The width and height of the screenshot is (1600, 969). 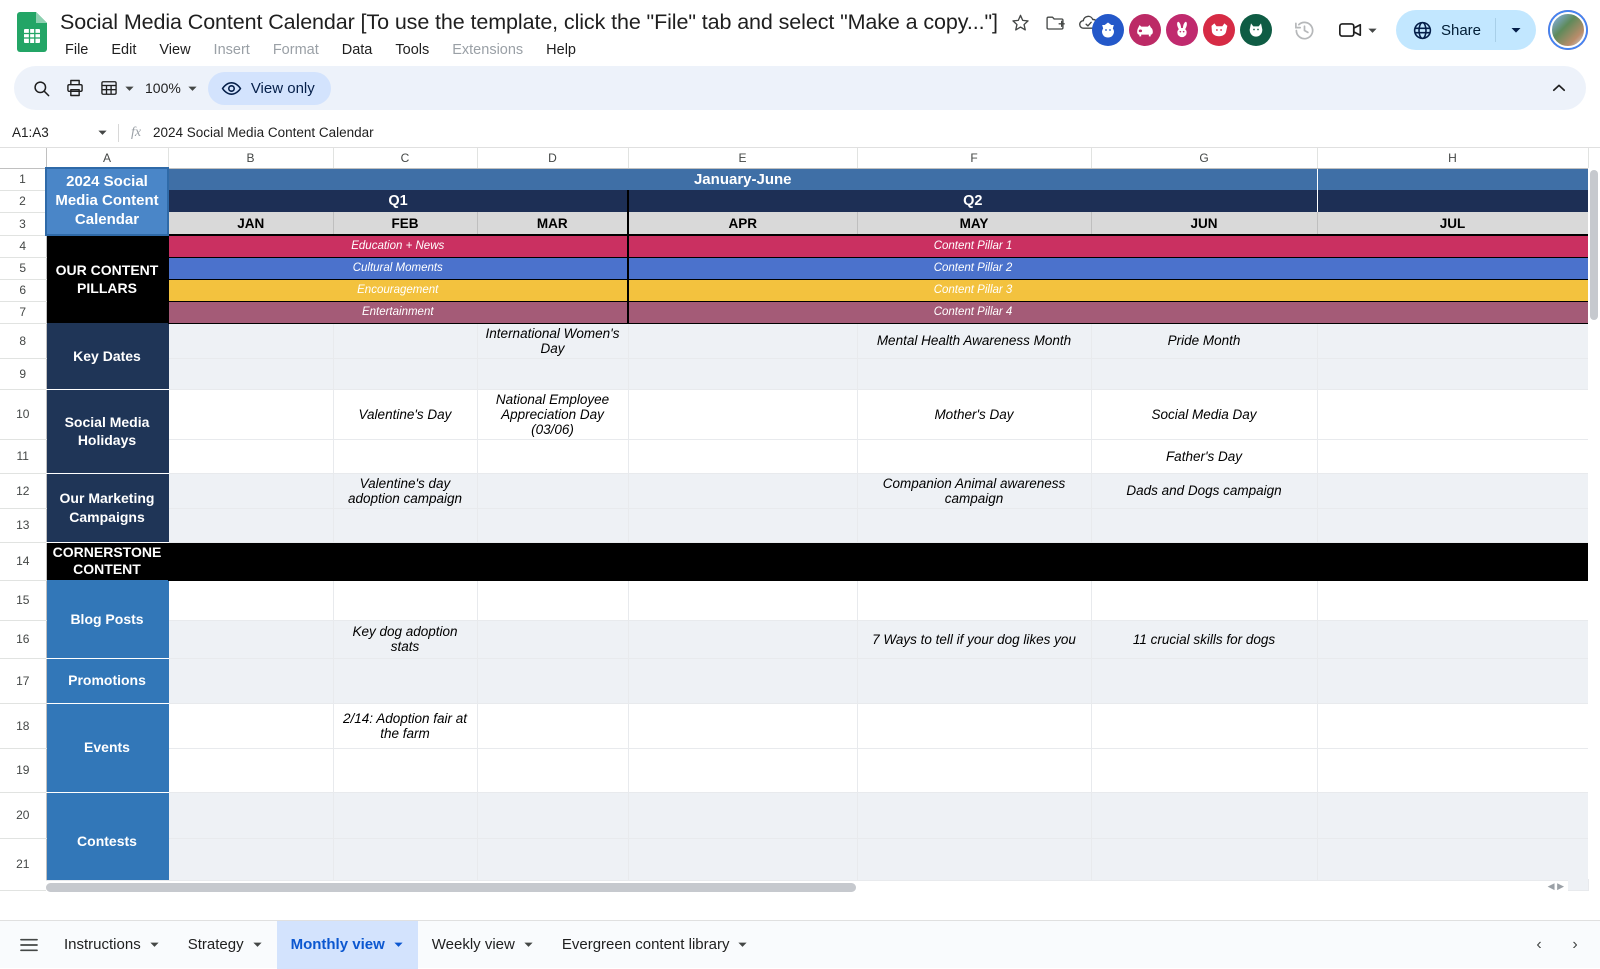 What do you see at coordinates (107, 356) in the screenshot?
I see `key-dates-label: Key Dates` at bounding box center [107, 356].